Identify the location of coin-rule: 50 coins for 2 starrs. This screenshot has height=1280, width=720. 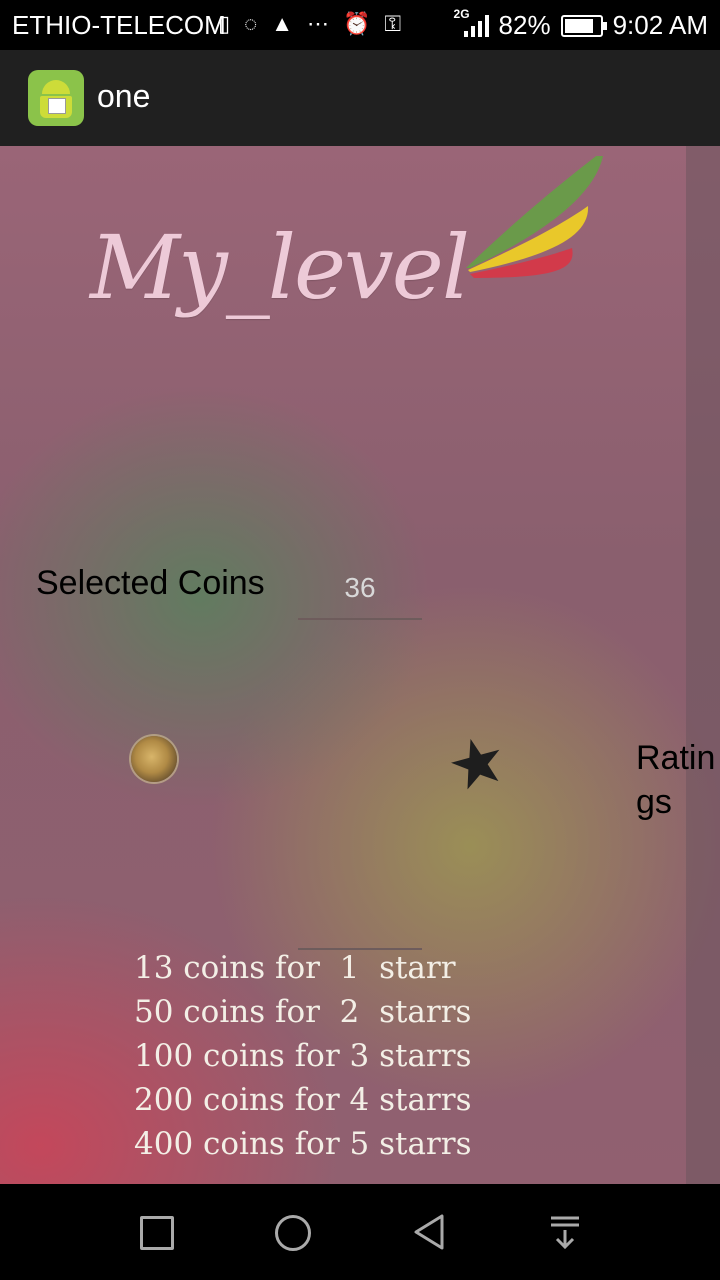
(303, 1012).